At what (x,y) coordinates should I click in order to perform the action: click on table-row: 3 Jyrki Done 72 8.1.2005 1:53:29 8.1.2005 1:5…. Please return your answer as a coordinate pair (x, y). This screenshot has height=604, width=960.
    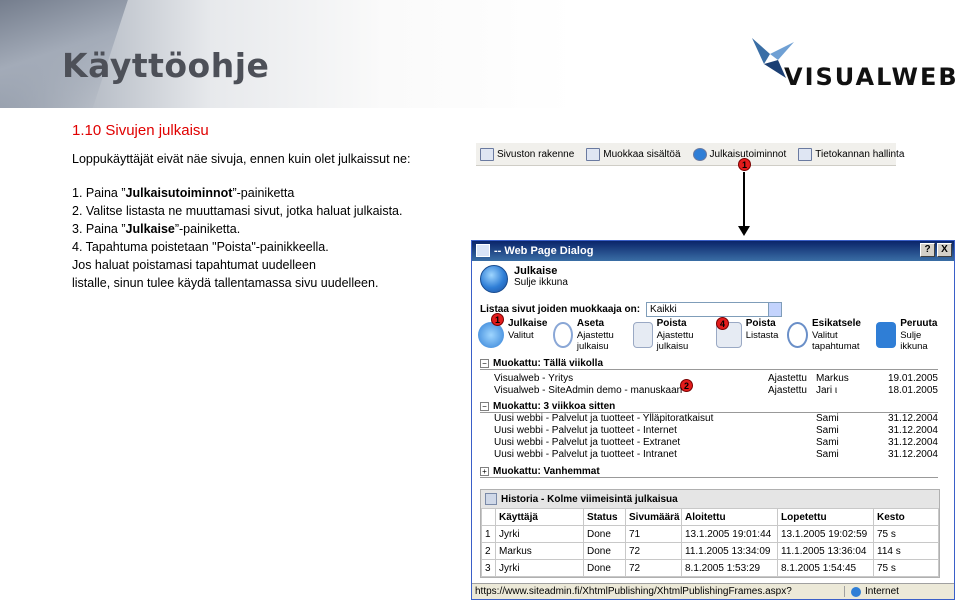
    Looking at the image, I should click on (710, 568).